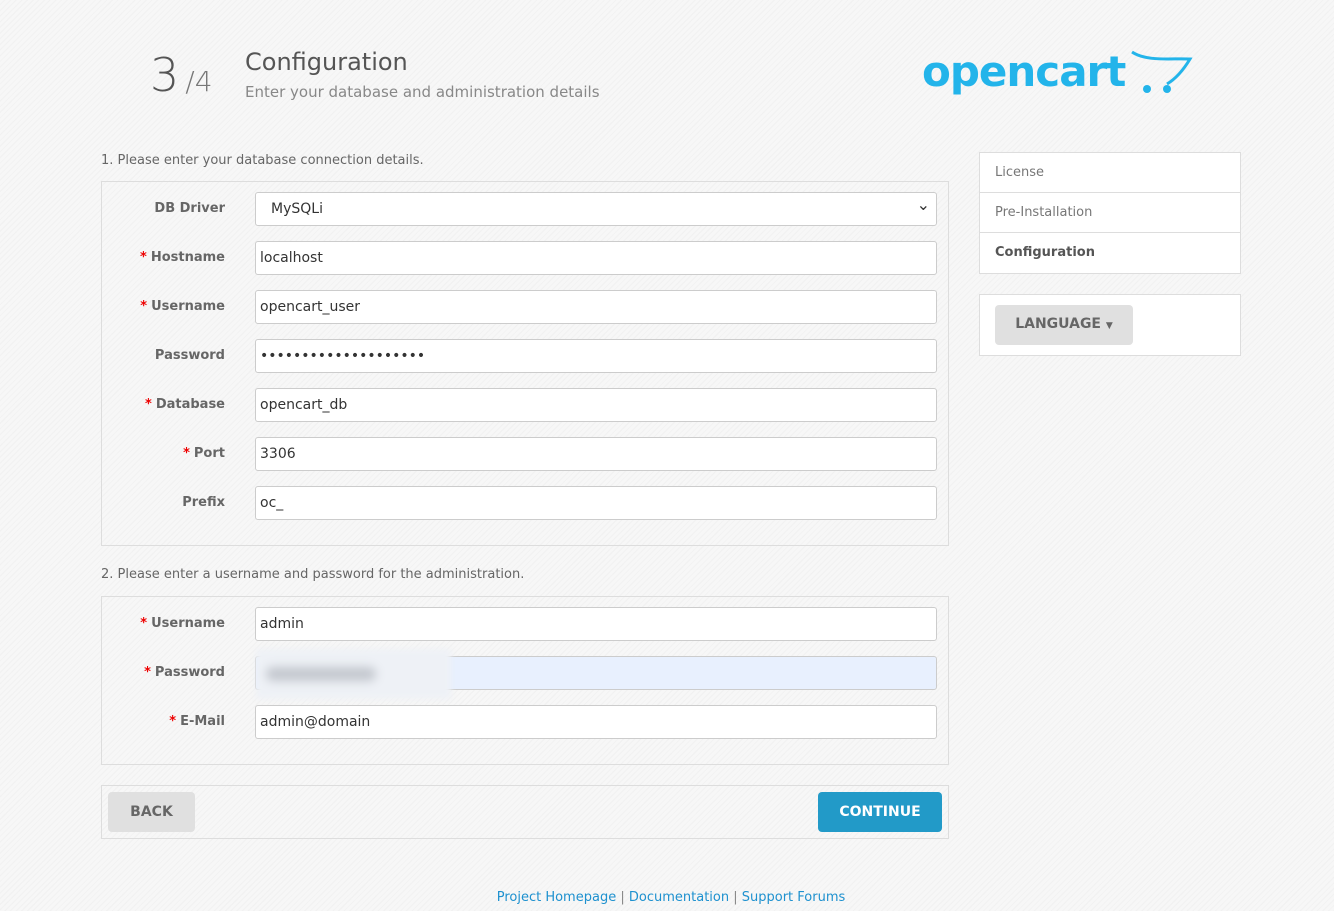 The image size is (1334, 911). I want to click on db-username-input: opencart_user, so click(596, 307).